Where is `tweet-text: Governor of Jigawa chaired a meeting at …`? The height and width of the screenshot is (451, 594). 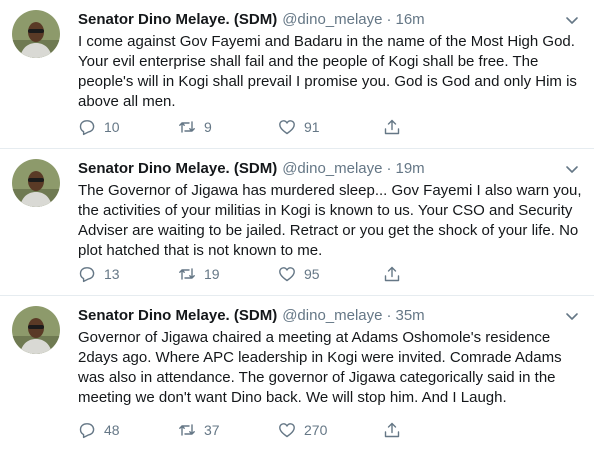 tweet-text: Governor of Jigawa chaired a meeting at … is located at coordinates (320, 367).